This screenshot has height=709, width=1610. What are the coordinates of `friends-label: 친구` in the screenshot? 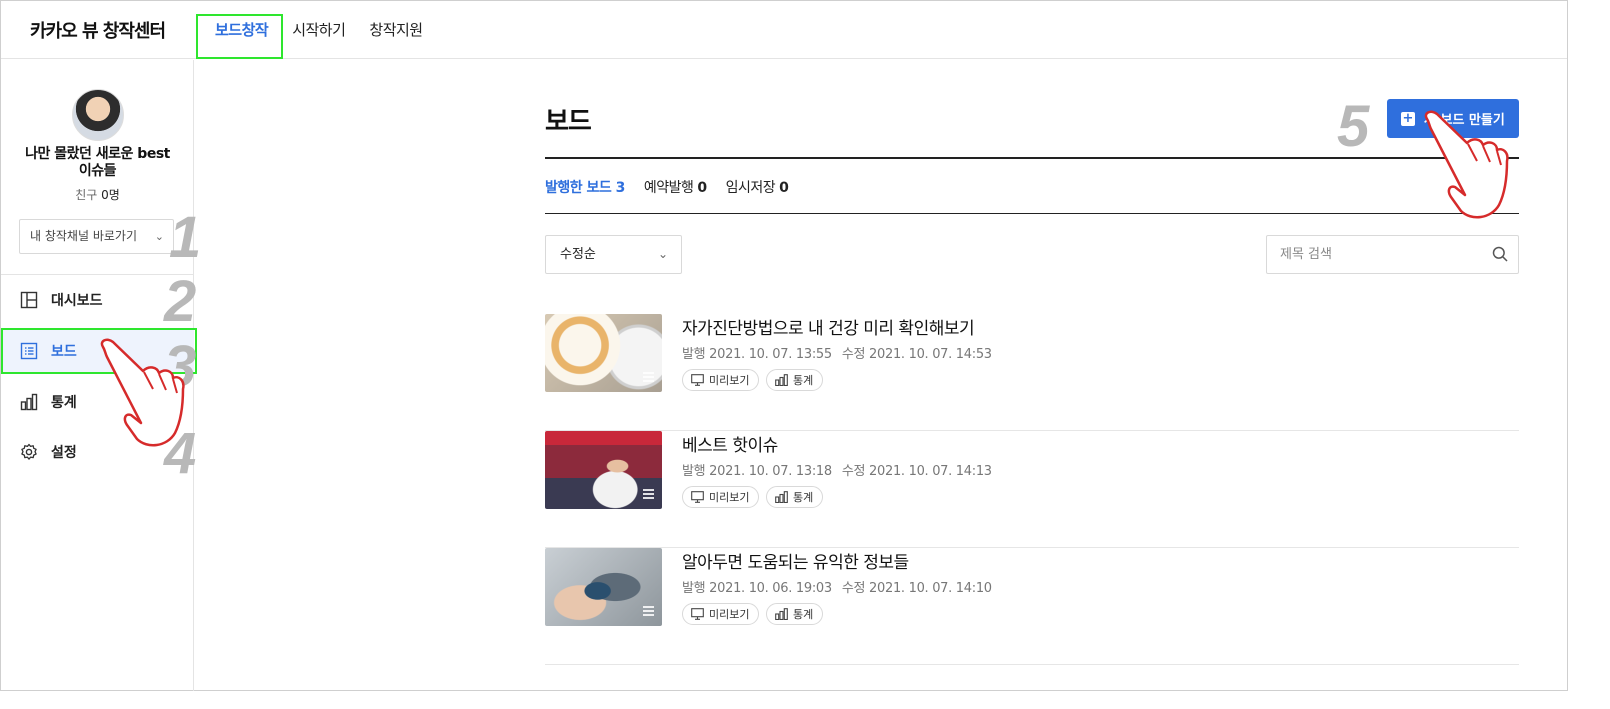 It's located at (86, 195).